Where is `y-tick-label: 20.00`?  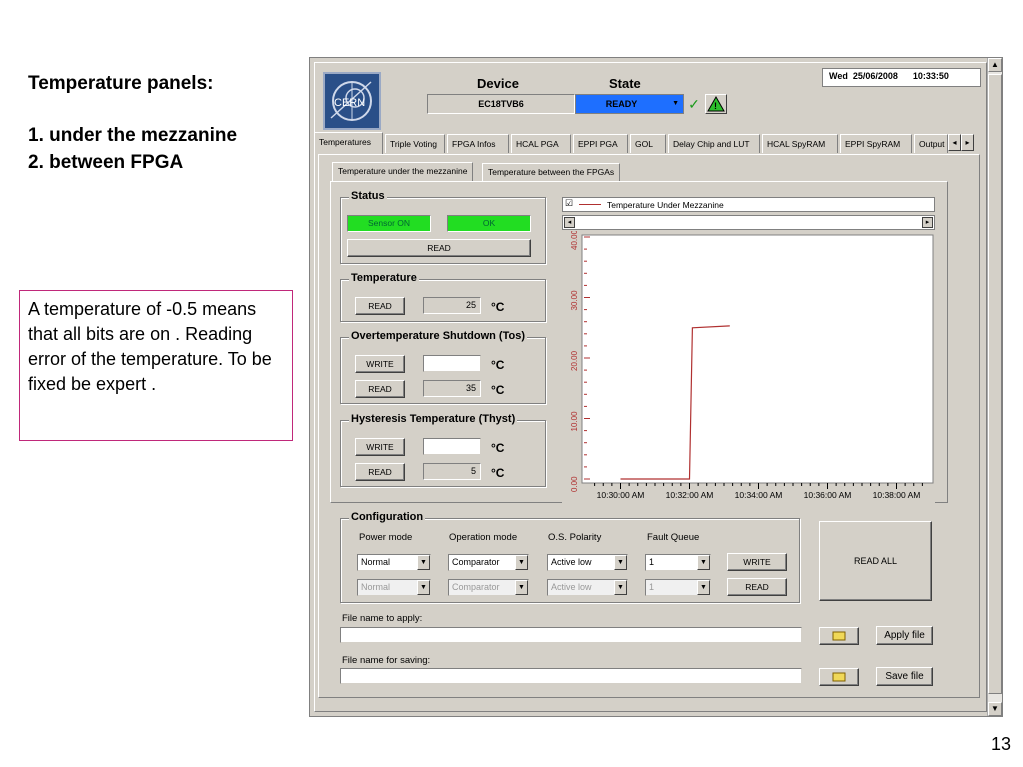 y-tick-label: 20.00 is located at coordinates (574, 360).